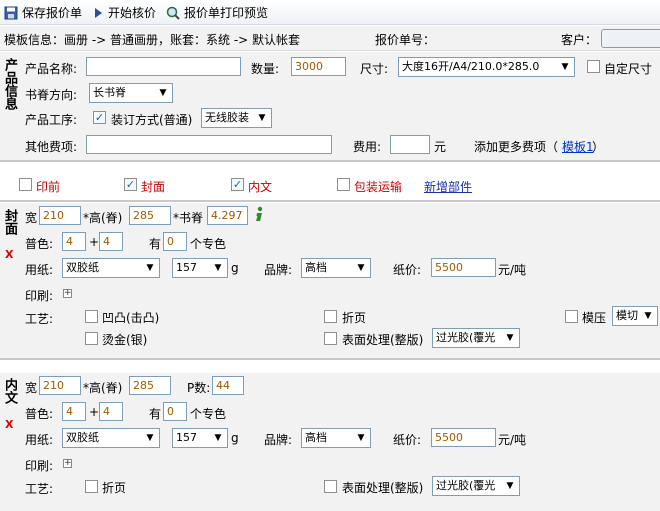 This screenshot has width=660, height=511. I want to click on inner-weight-select: 157 ▼, so click(200, 438).